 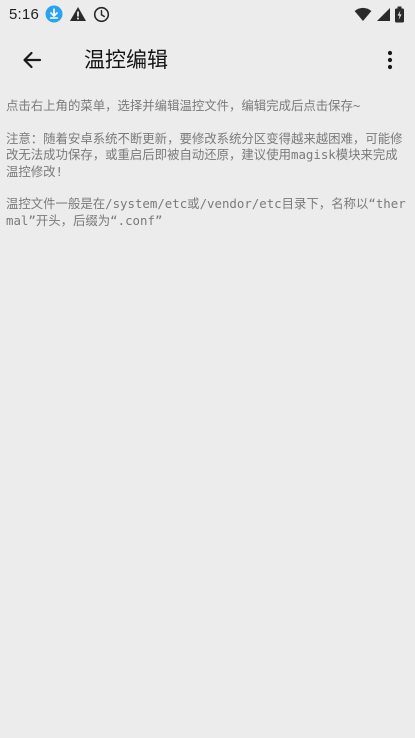 I want to click on page-title: 温控编辑, so click(x=126, y=60).